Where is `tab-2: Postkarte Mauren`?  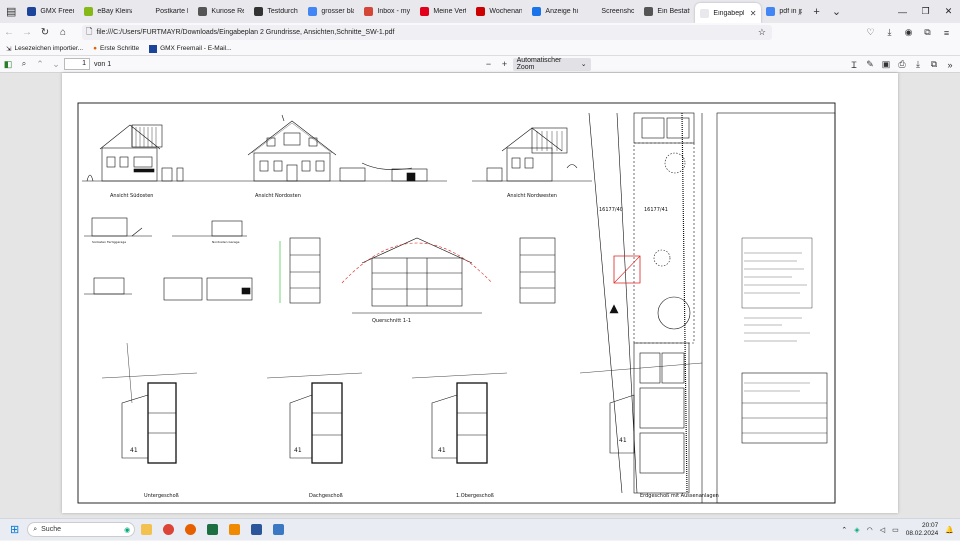 tab-2: Postkarte Mauren is located at coordinates (165, 11).